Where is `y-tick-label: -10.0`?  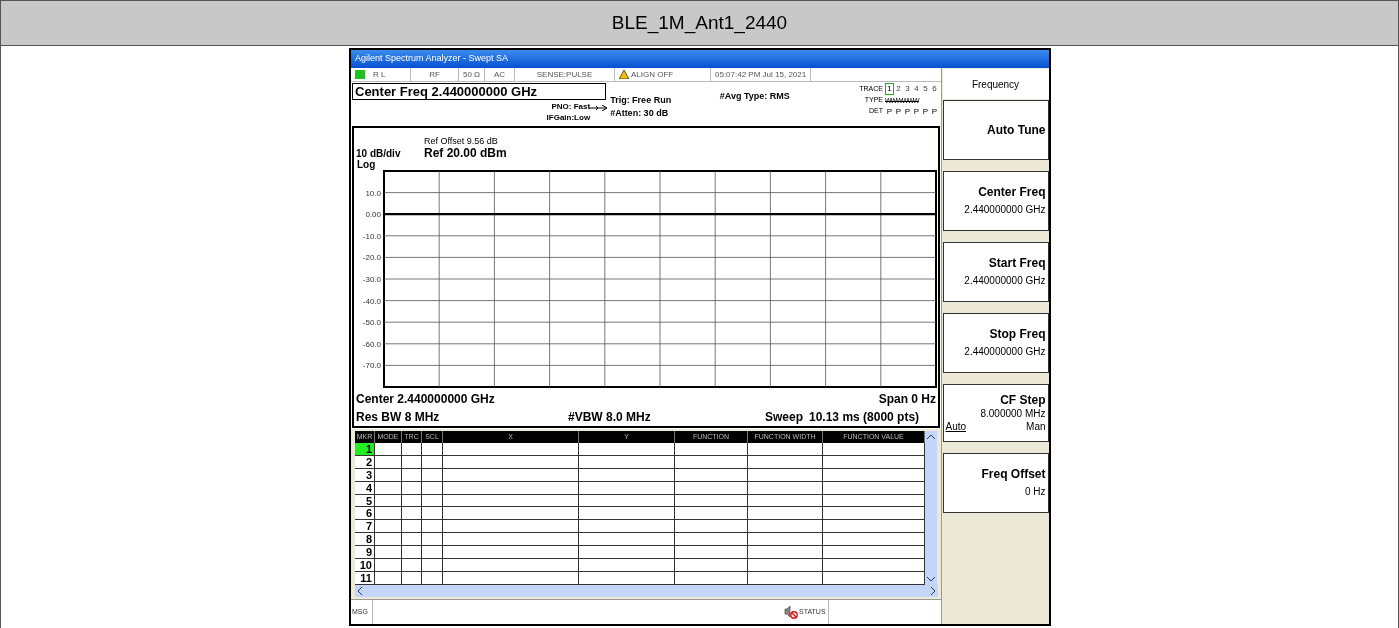
y-tick-label: -10.0 is located at coordinates (371, 236).